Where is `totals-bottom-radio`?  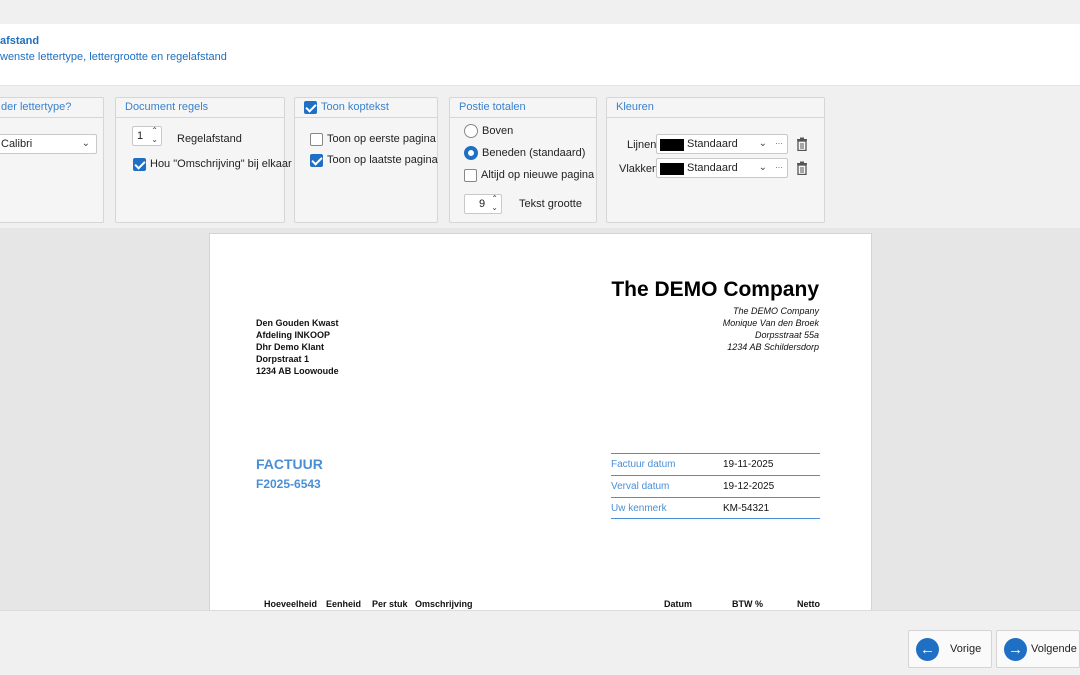
totals-bottom-radio is located at coordinates (471, 153).